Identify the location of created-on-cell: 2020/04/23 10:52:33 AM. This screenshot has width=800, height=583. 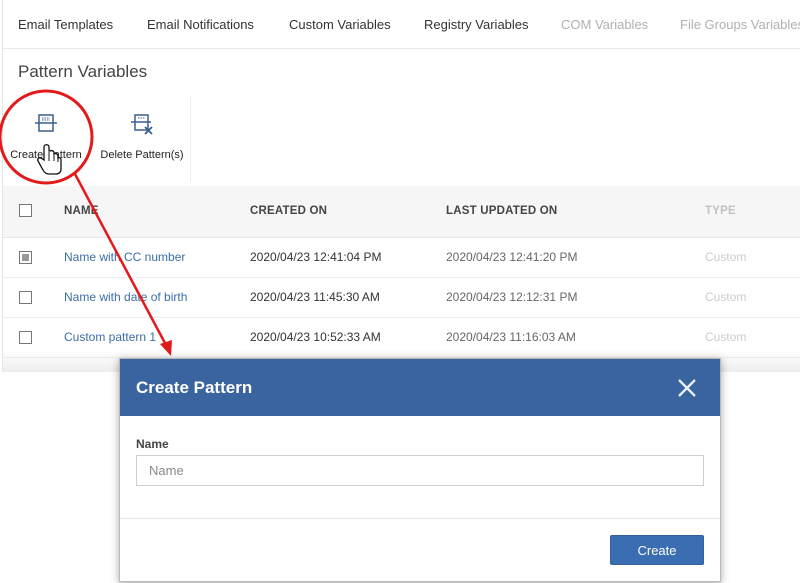
(315, 337).